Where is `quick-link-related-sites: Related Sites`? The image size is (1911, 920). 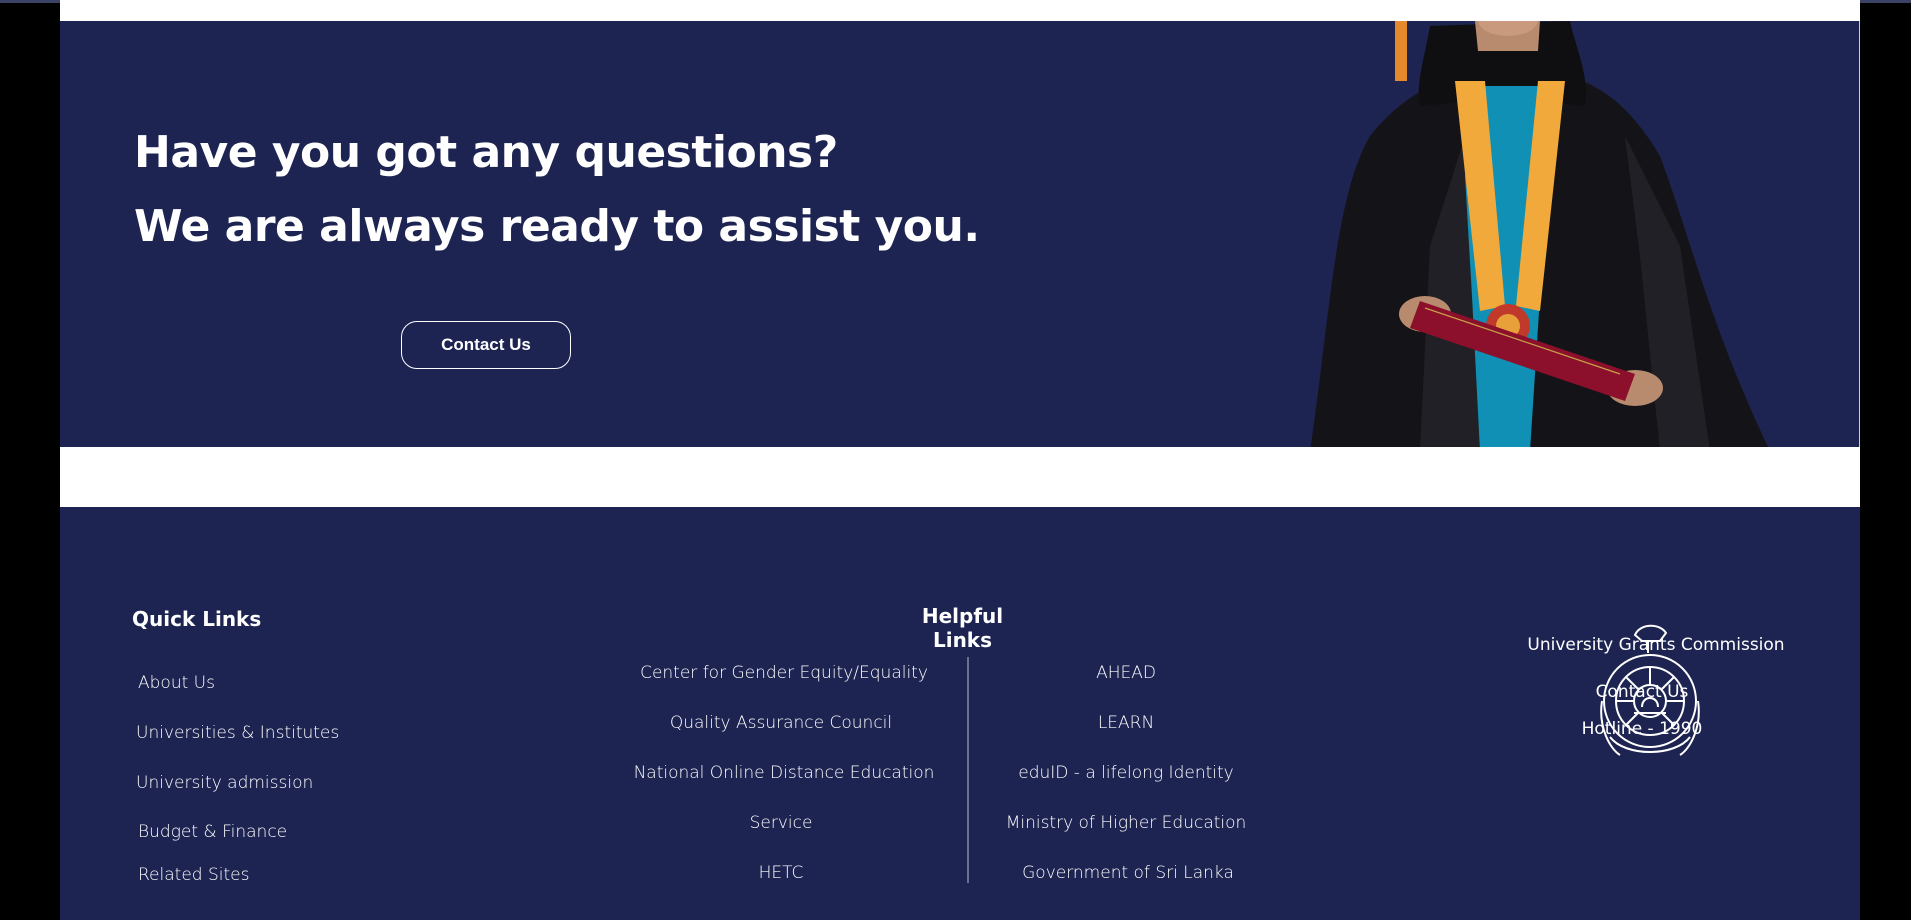
quick-link-related-sites: Related Sites is located at coordinates (193, 875).